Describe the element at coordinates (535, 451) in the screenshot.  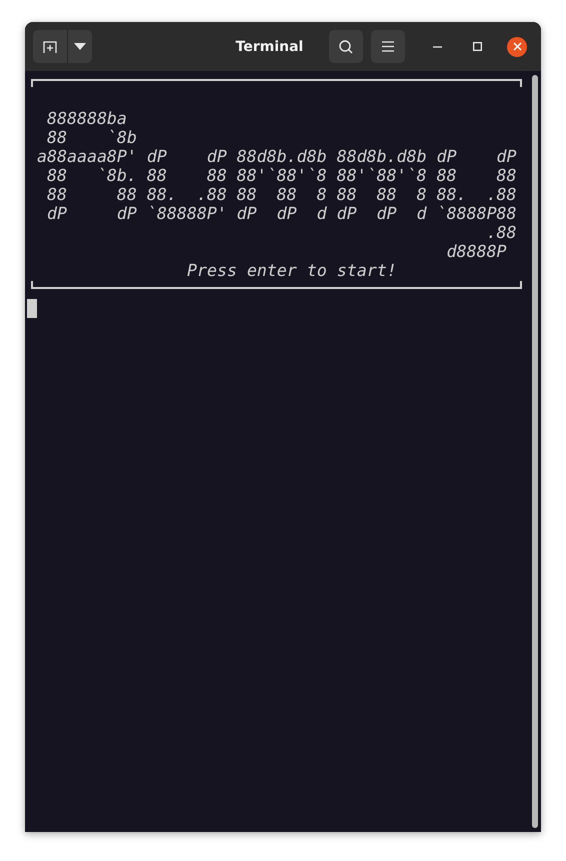
I see `scrollbar-thumb` at that location.